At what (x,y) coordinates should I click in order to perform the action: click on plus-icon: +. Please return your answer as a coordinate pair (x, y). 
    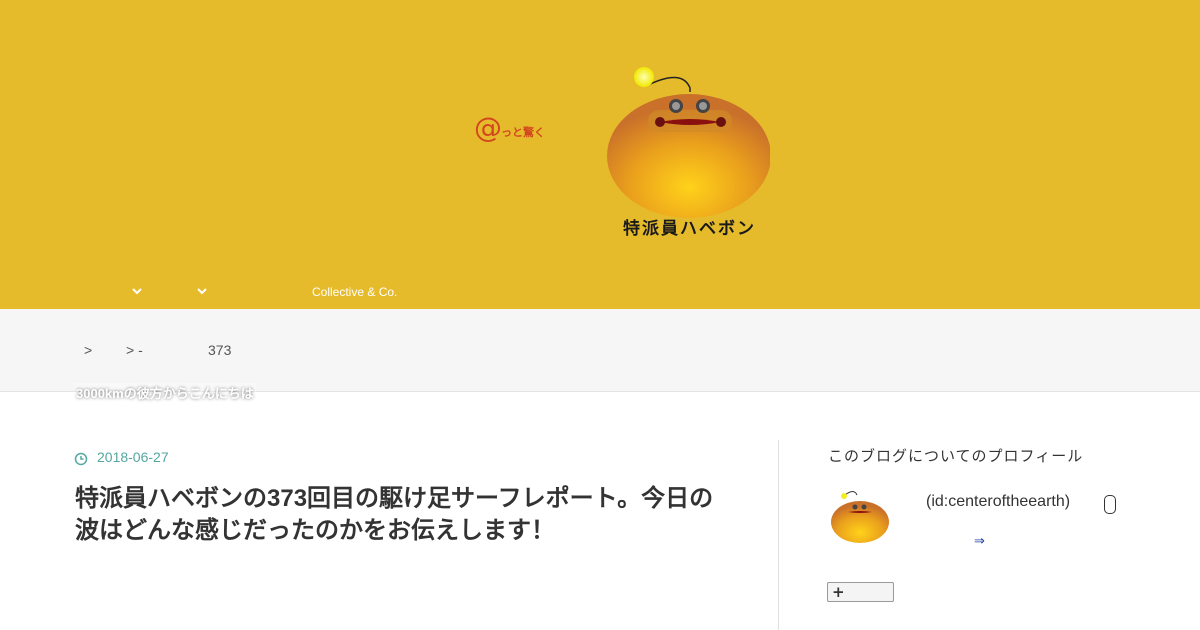
    Looking at the image, I should click on (838, 592).